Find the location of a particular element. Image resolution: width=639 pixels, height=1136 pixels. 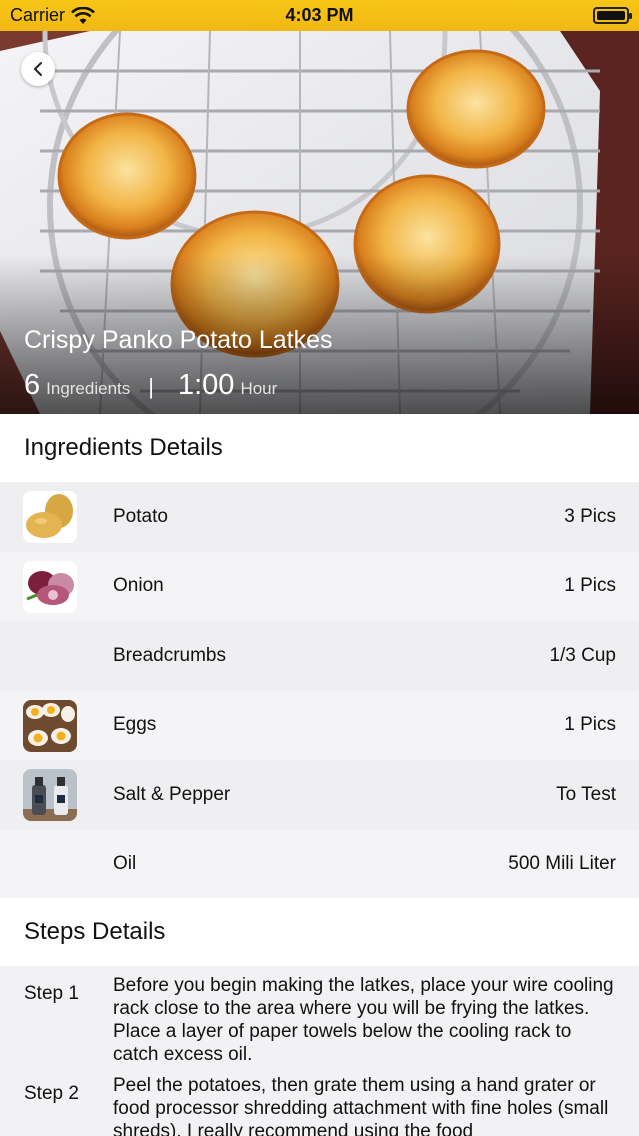

duration-label: Hour is located at coordinates (259, 388).